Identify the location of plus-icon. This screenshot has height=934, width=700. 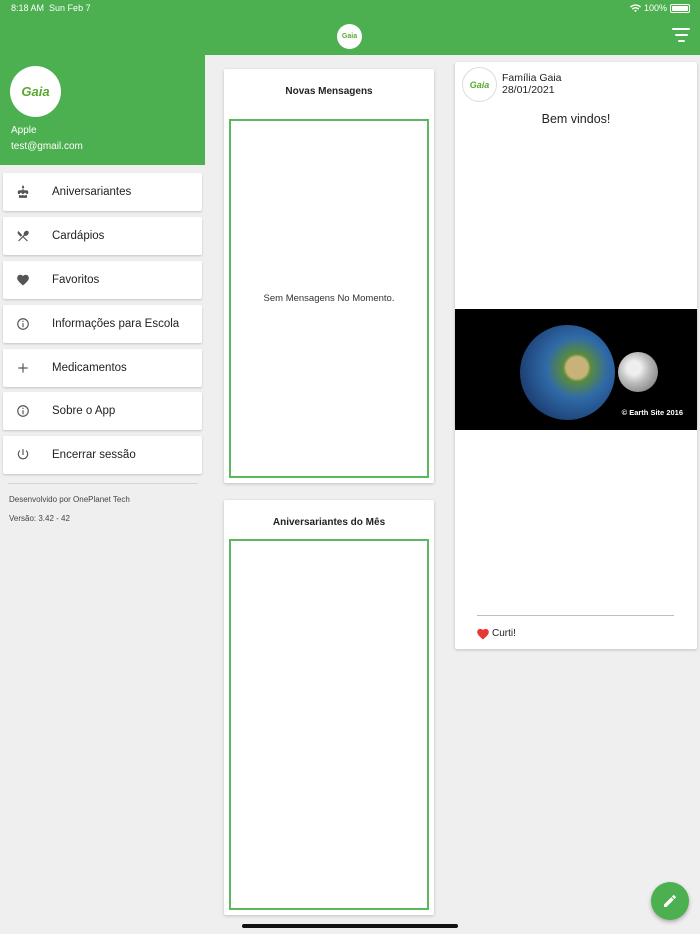
(23, 368).